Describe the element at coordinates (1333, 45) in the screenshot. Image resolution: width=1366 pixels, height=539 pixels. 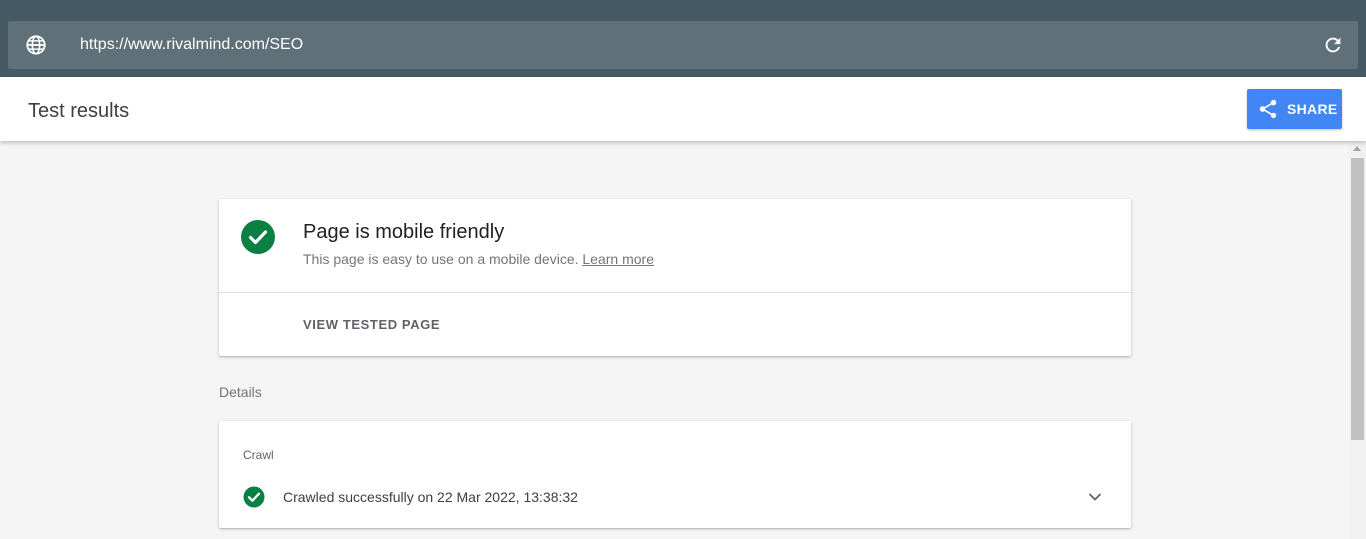
I see `reload-icon` at that location.